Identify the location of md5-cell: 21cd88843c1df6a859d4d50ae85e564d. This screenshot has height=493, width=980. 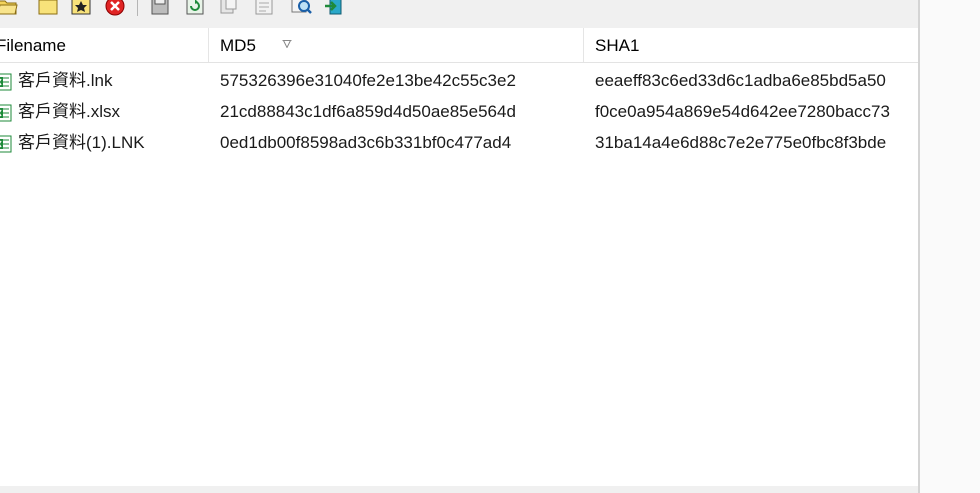
(368, 111).